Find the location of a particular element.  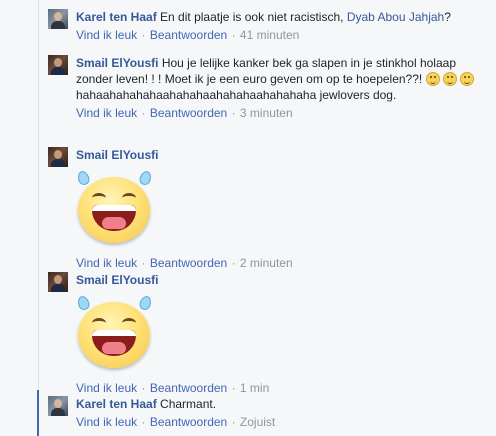

comment-text: En dit plaatje is ook niet racistisch, is located at coordinates (252, 17).